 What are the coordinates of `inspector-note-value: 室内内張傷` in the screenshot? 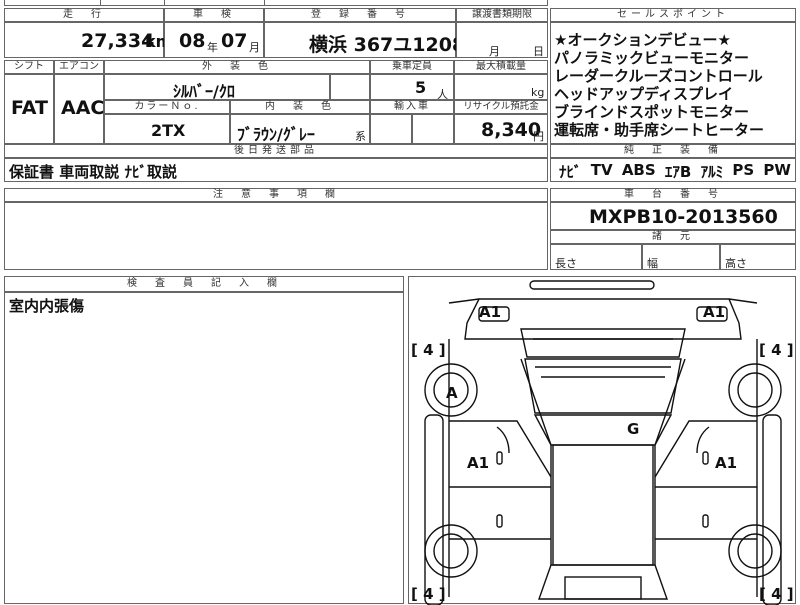 It's located at (47, 306).